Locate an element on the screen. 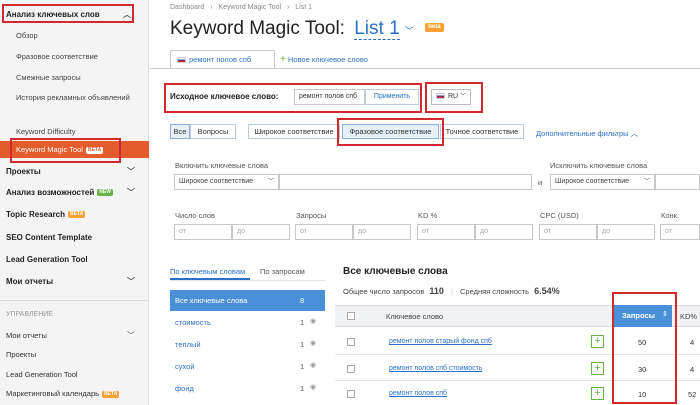  group-item-all: Все ключевые слова 8 is located at coordinates (247, 300).